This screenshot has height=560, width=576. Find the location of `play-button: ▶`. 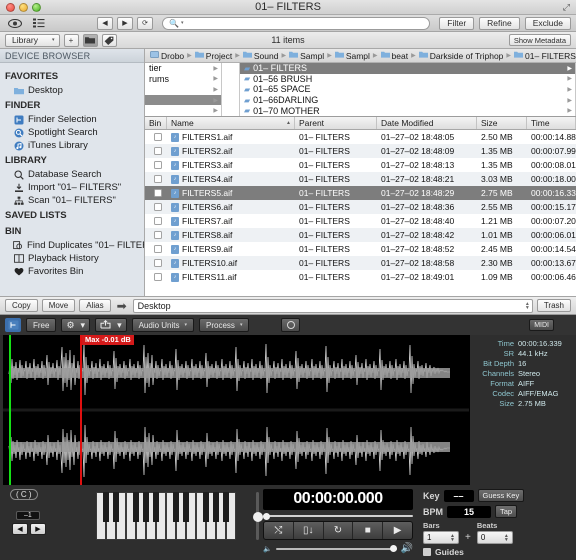

play-button: ▶ is located at coordinates (397, 530).